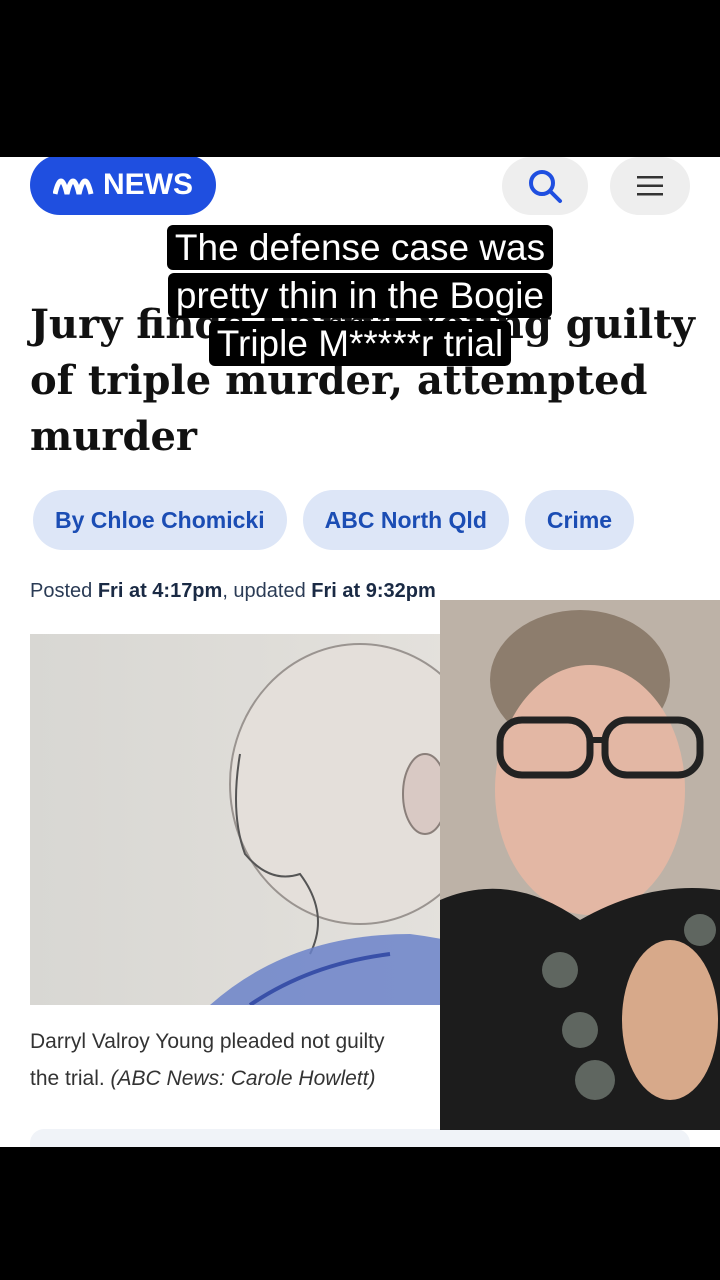 The height and width of the screenshot is (1280, 720). What do you see at coordinates (373, 591) in the screenshot?
I see `updated-time: Fri at 9:32pm` at bounding box center [373, 591].